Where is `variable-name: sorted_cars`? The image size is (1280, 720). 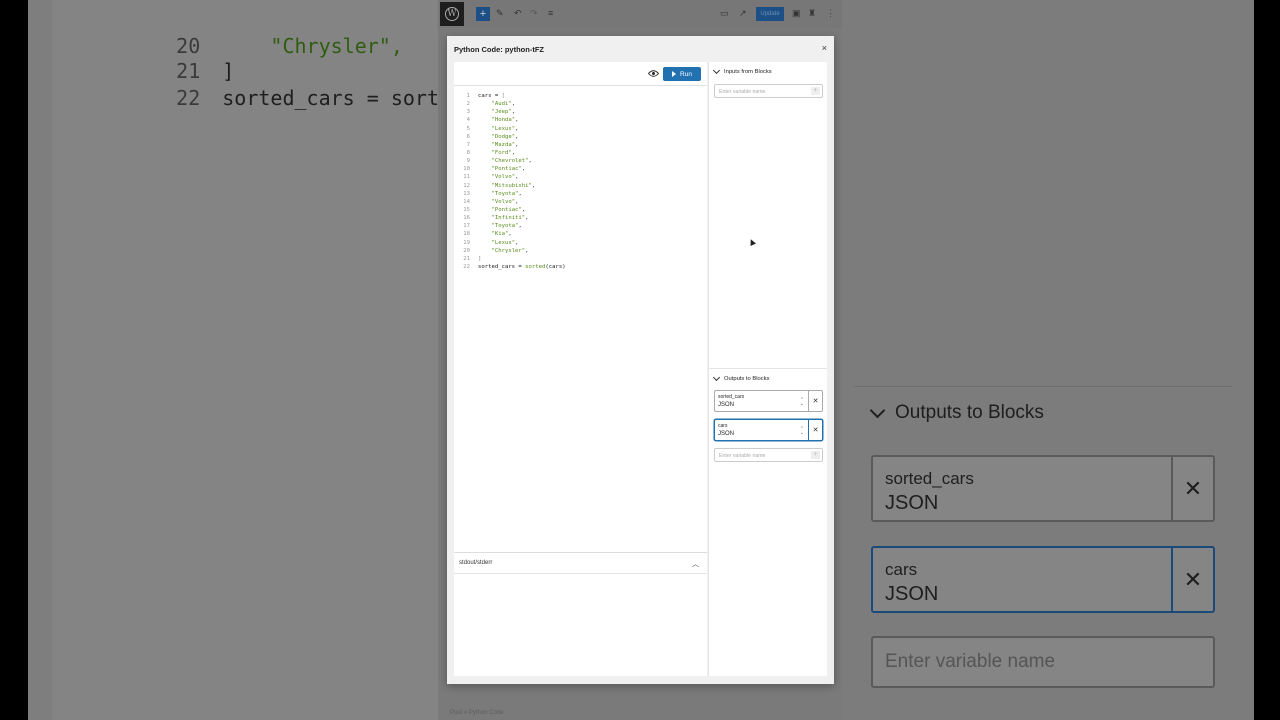
variable-name: sorted_cars is located at coordinates (731, 397).